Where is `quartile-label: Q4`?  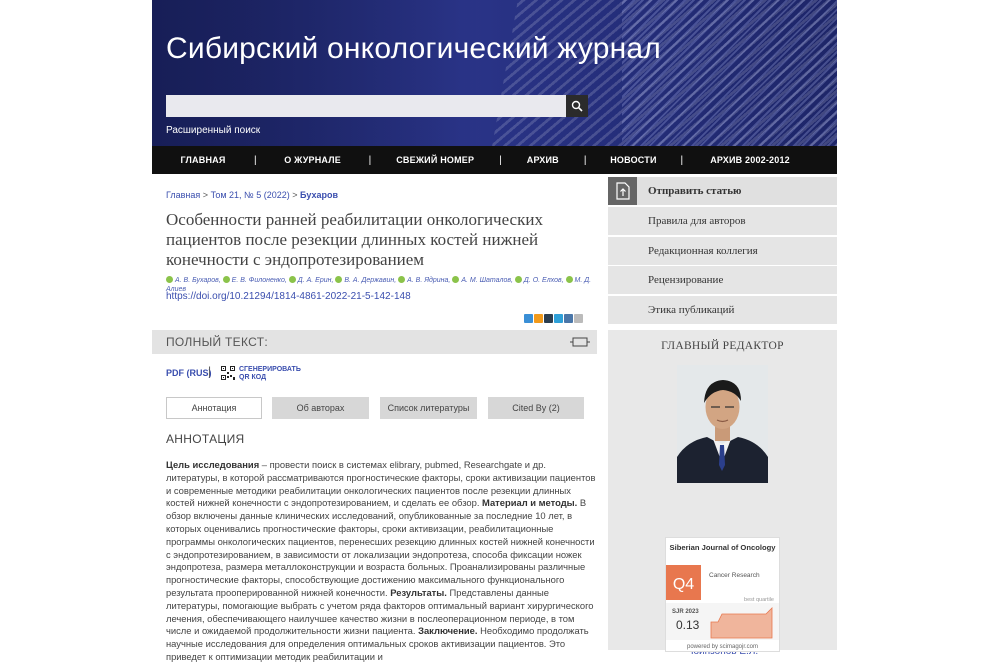 quartile-label: Q4 is located at coordinates (683, 584).